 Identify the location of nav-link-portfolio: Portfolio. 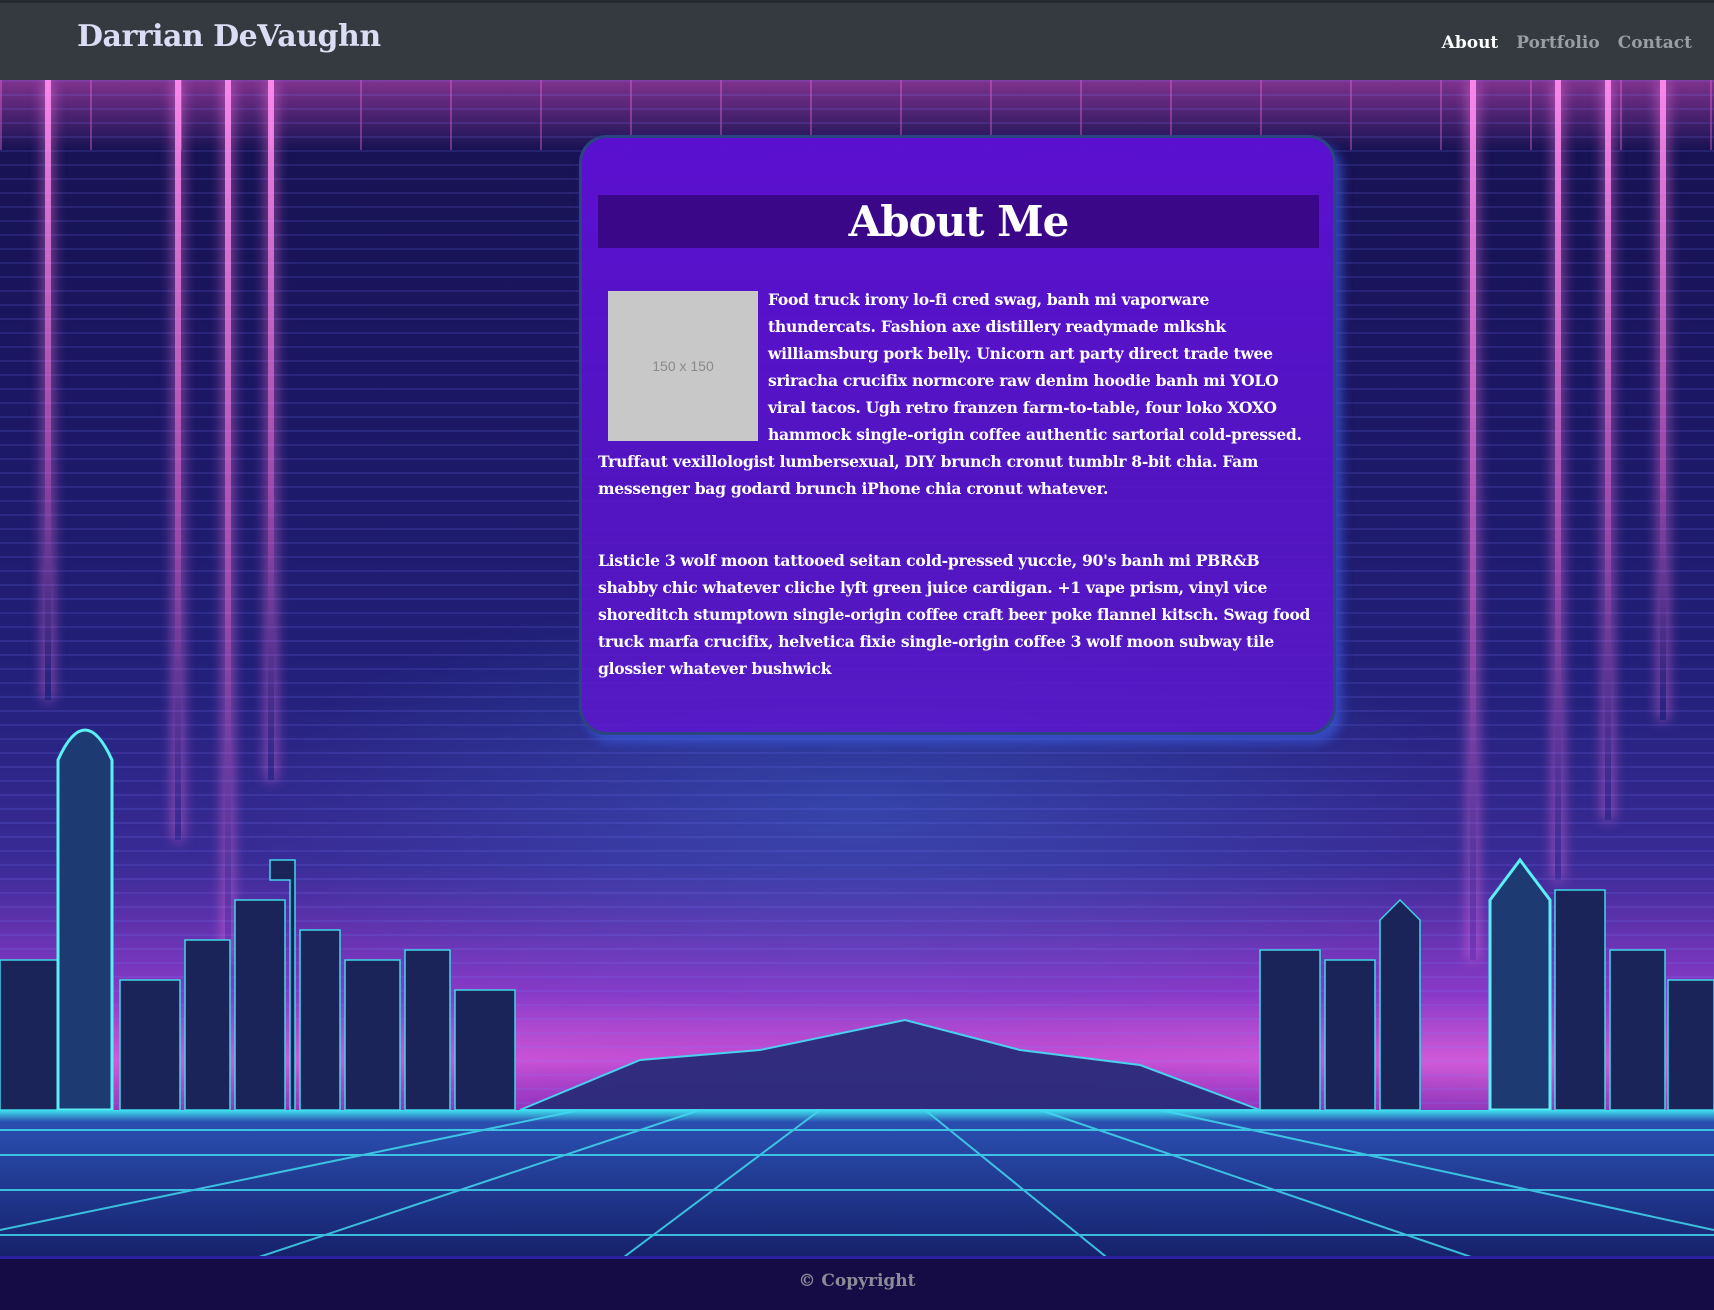
(1557, 43).